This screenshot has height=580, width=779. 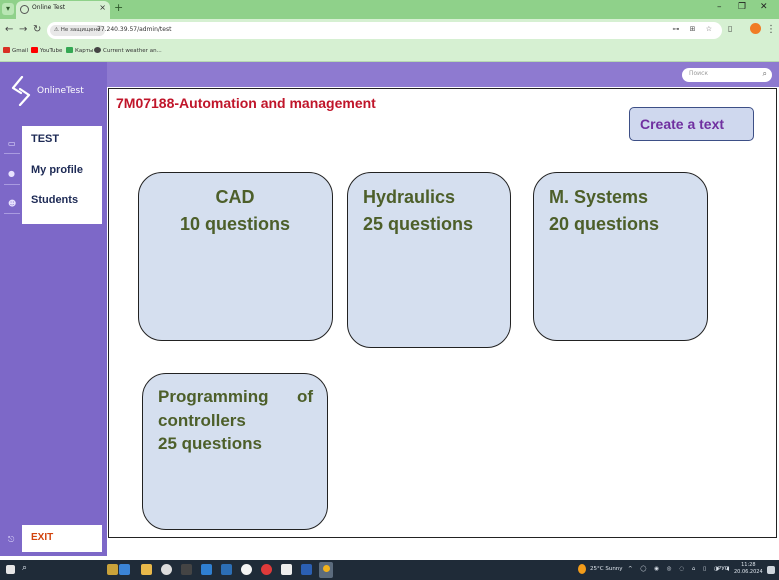 I want to click on logout-icon: ⎋, so click(x=11, y=539).